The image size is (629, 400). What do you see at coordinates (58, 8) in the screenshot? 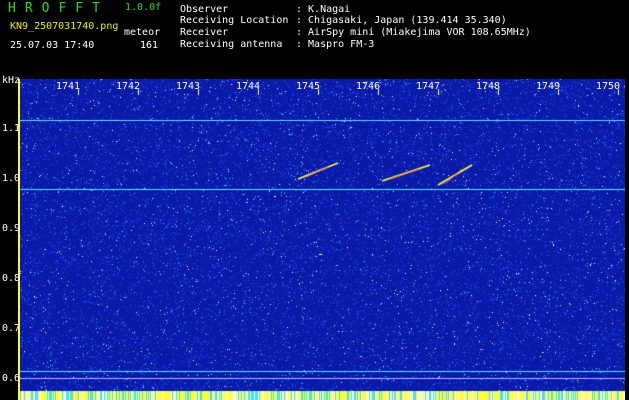
I see `app-title: HROFFT` at bounding box center [58, 8].